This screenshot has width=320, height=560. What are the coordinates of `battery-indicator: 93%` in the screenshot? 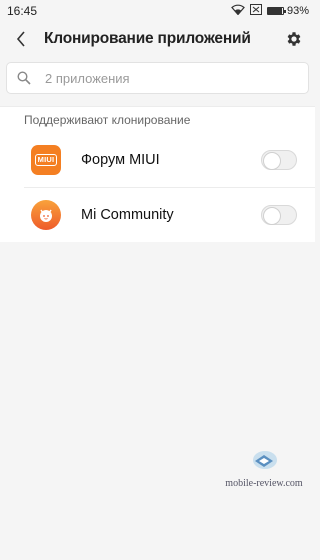 It's located at (287, 11).